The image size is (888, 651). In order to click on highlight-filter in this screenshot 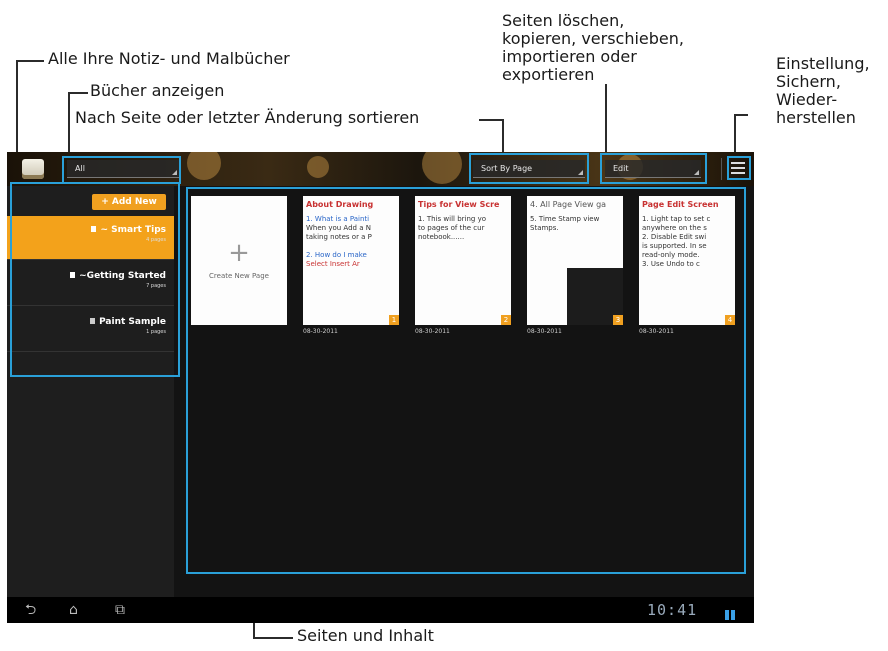, I will do `click(121, 170)`.